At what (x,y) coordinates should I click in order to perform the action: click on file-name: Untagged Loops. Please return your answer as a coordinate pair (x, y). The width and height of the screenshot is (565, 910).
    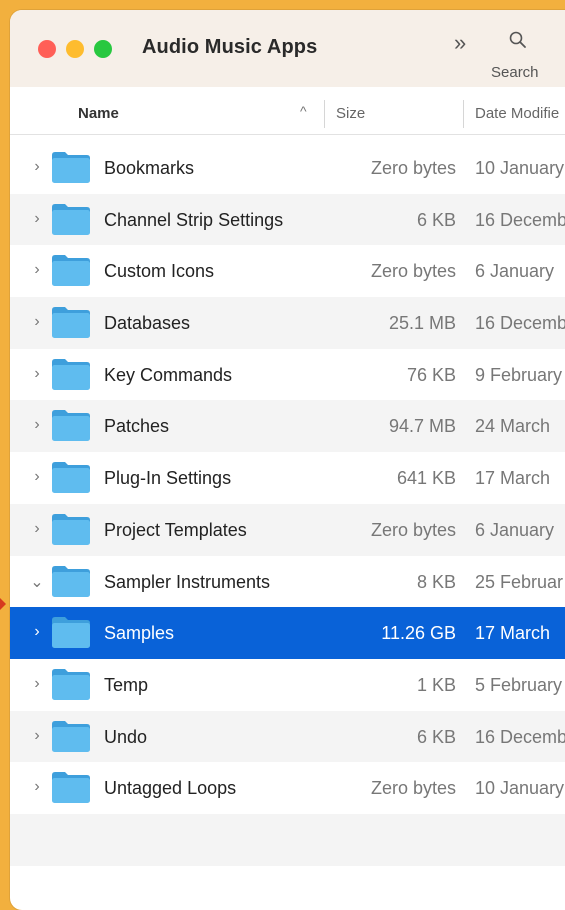
    Looking at the image, I should click on (170, 788).